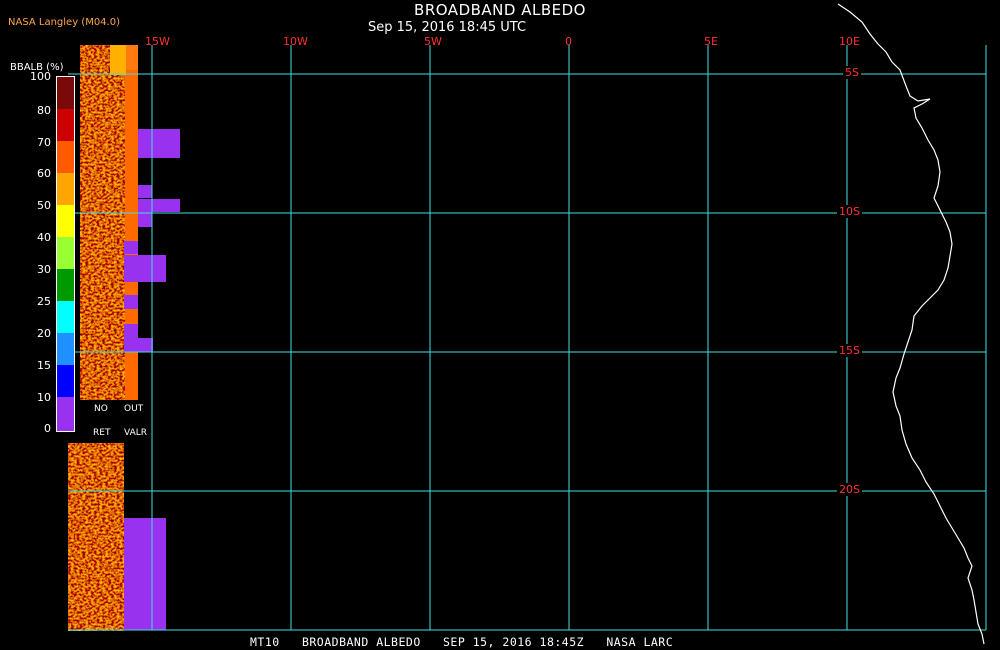 Image resolution: width=1000 pixels, height=650 pixels. What do you see at coordinates (849, 350) in the screenshot?
I see `lat-label-15s: 15S` at bounding box center [849, 350].